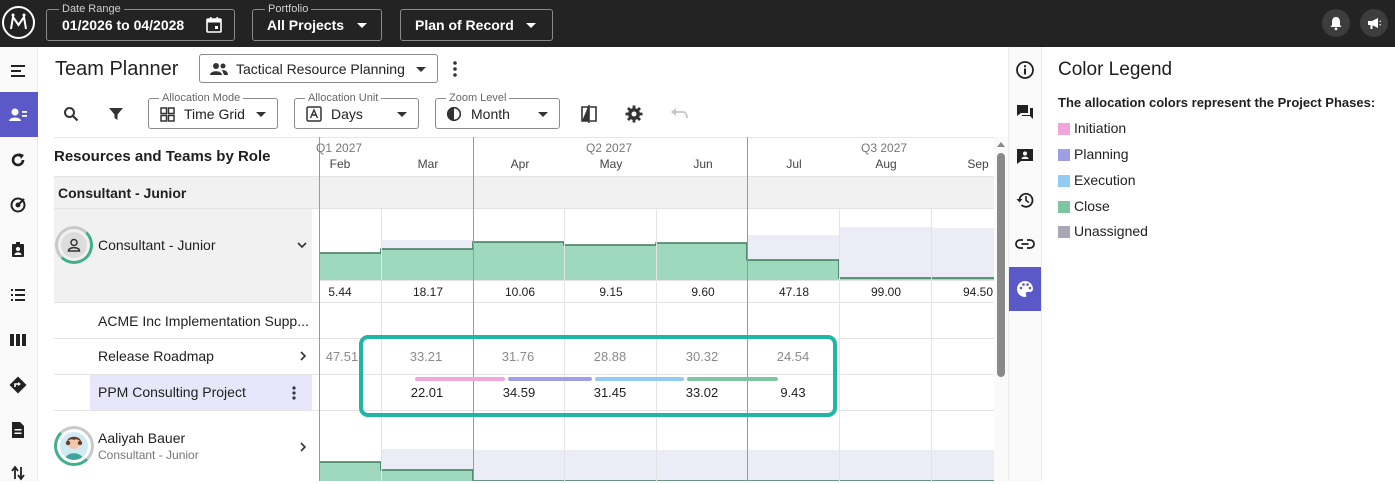  I want to click on role-total: 9.15, so click(611, 292).